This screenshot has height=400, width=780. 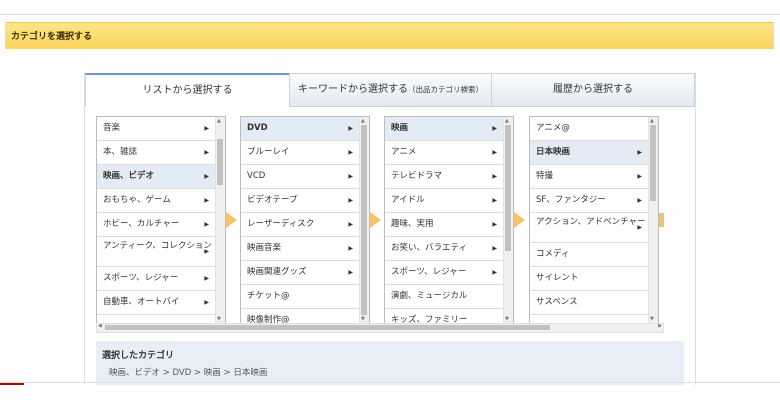 I want to click on category-item: 音楽 ▶, so click(x=156, y=129).